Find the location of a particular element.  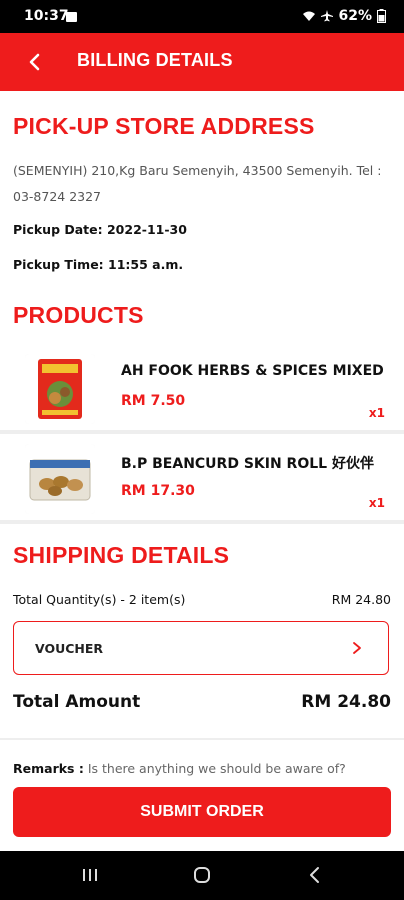

total-quantity-label: Total Quantity(s) - 2 item(s) is located at coordinates (99, 599).